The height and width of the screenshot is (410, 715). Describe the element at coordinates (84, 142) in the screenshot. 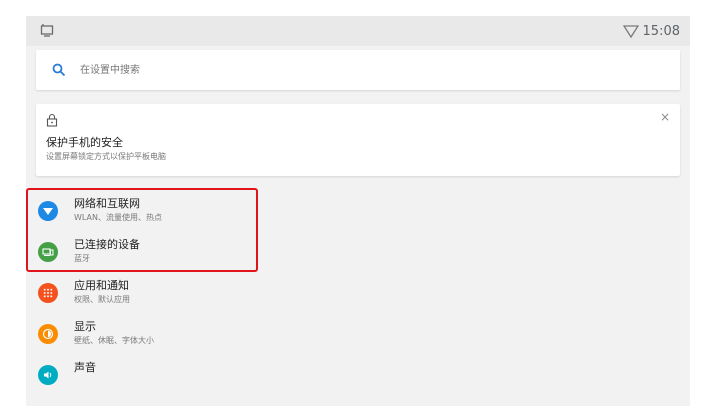

I see `suggestion-title: 保护手机的安全` at that location.